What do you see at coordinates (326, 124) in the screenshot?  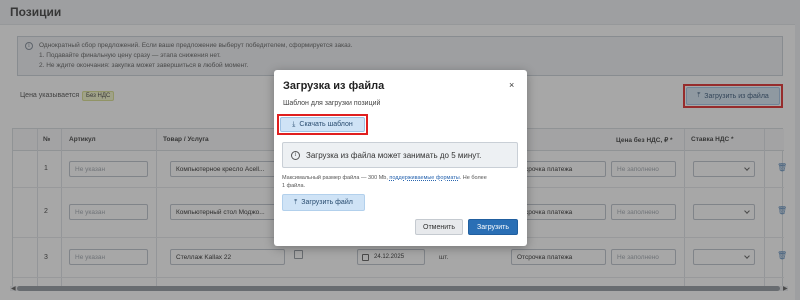 I see `download-template-label: Скачать шаблон` at bounding box center [326, 124].